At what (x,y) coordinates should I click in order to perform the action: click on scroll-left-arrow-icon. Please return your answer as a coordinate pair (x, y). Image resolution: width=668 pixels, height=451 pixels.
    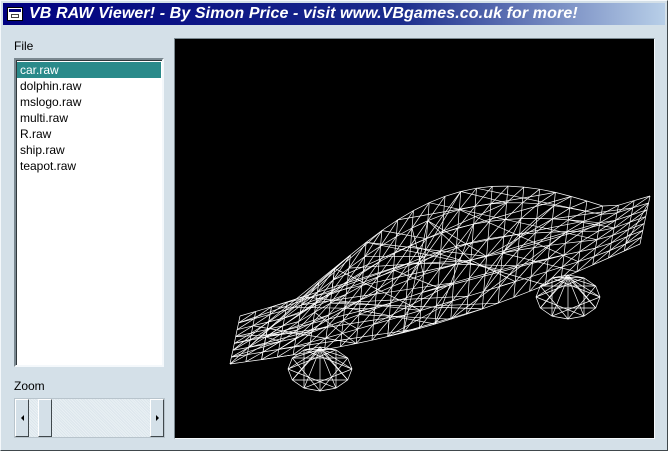
    Looking at the image, I should click on (22, 418).